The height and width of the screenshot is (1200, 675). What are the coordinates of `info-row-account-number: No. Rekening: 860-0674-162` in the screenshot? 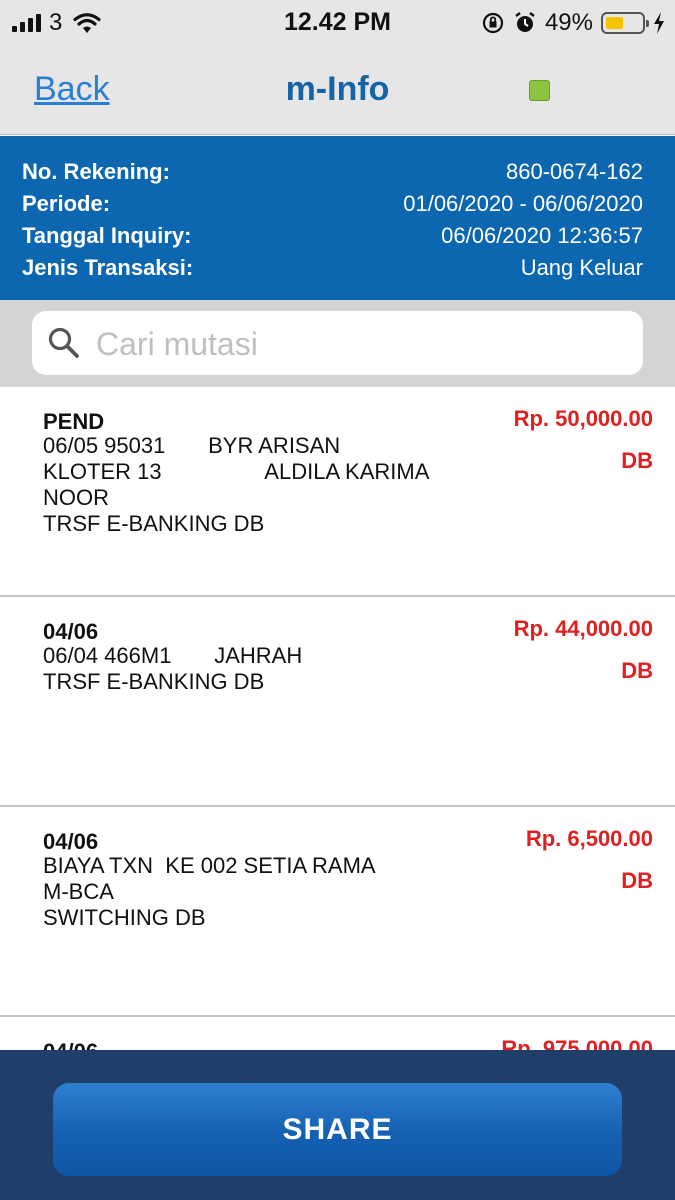 It's located at (332, 175).